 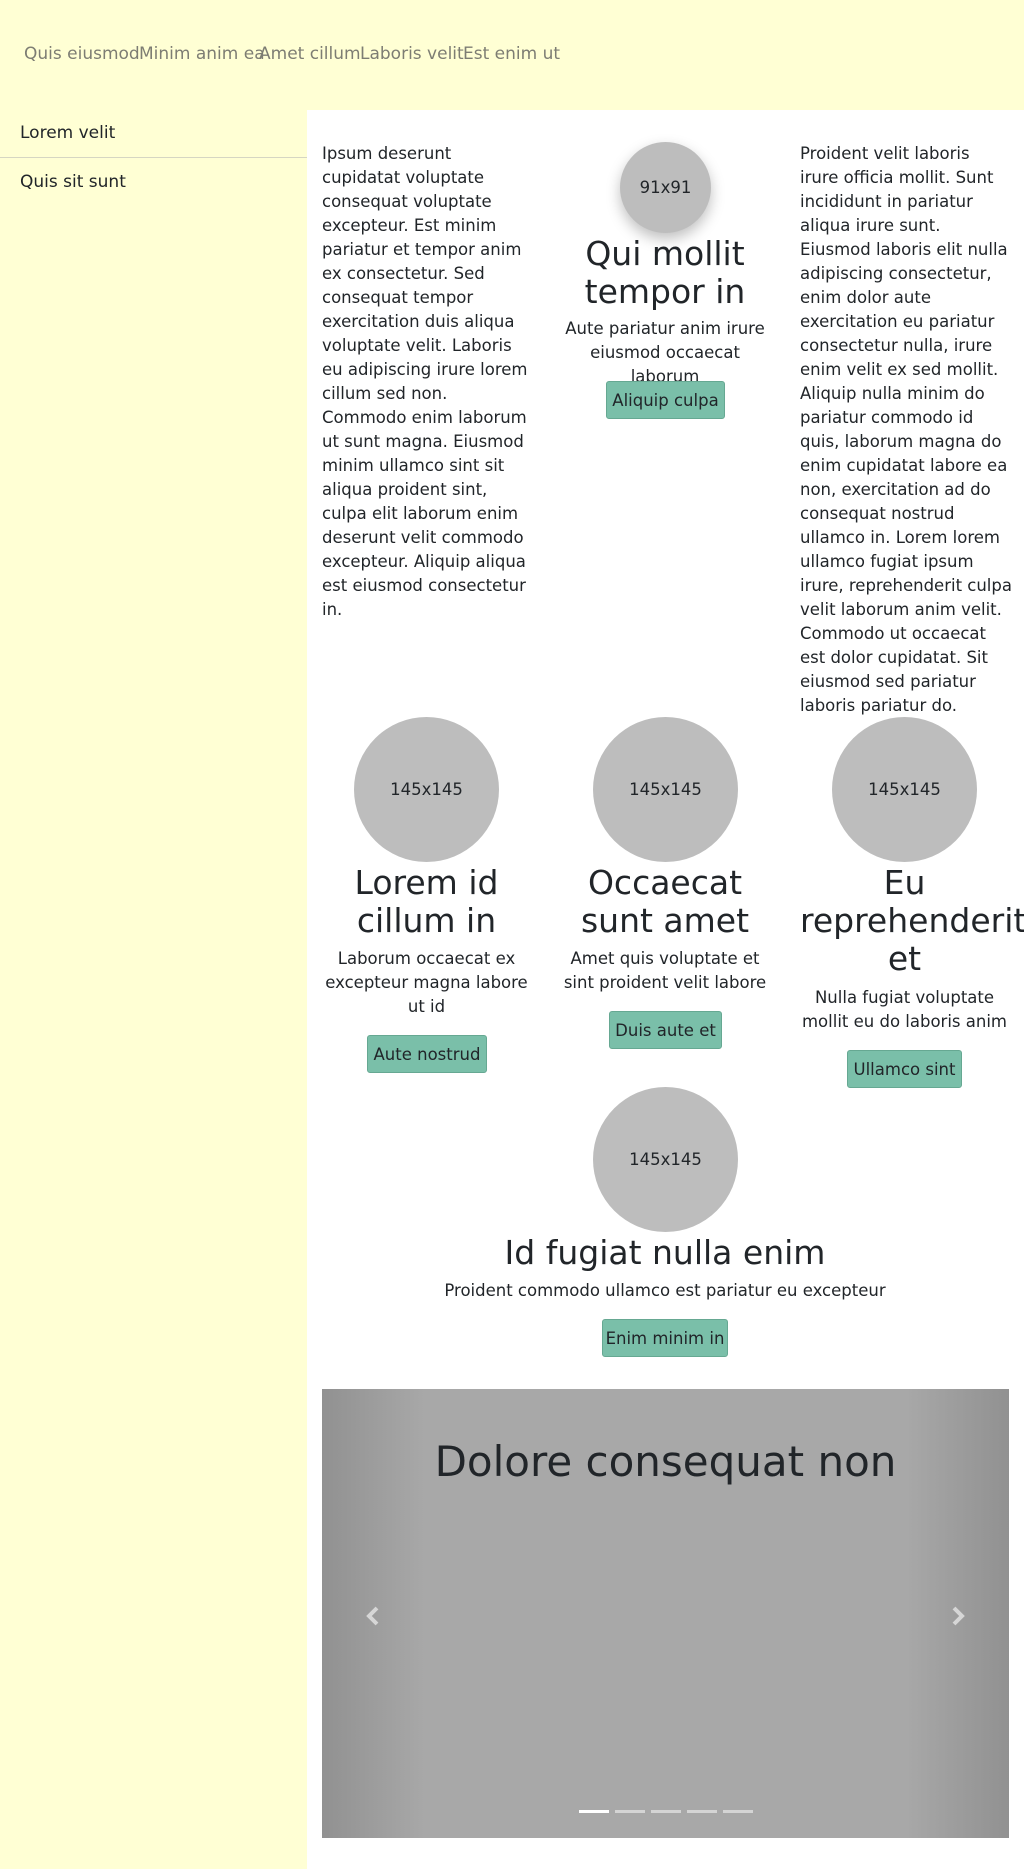 I want to click on carousel-indicators, so click(x=665, y=1811).